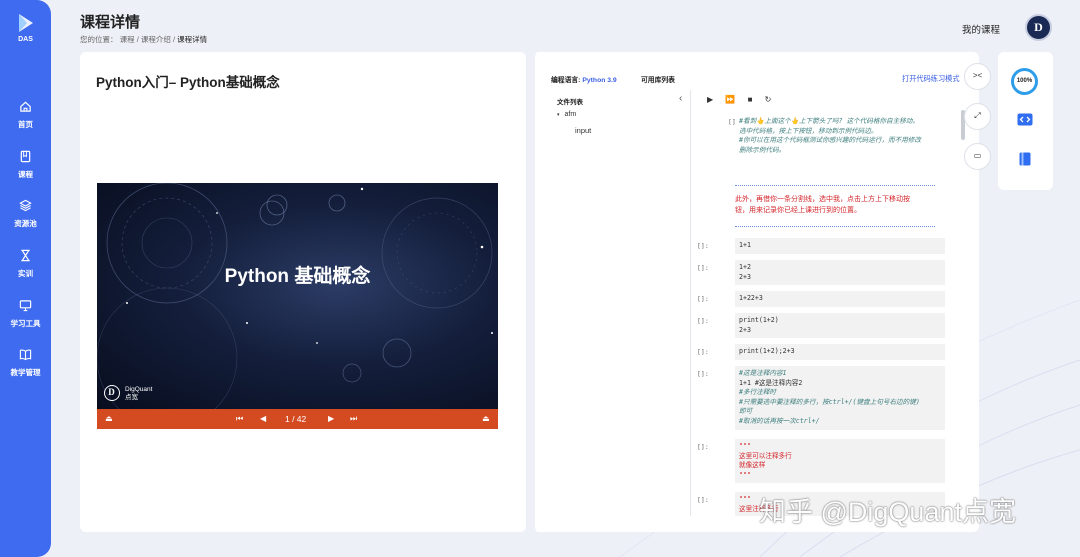 Image resolution: width=1080 pixels, height=557 pixels. I want to click on slide-toggle-button: ▭, so click(977, 156).